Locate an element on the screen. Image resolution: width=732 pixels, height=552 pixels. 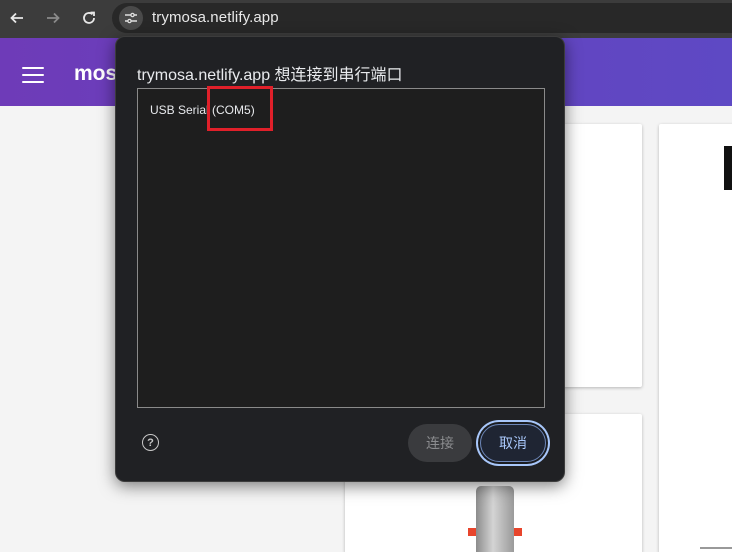
app-title: mos is located at coordinates (96, 73).